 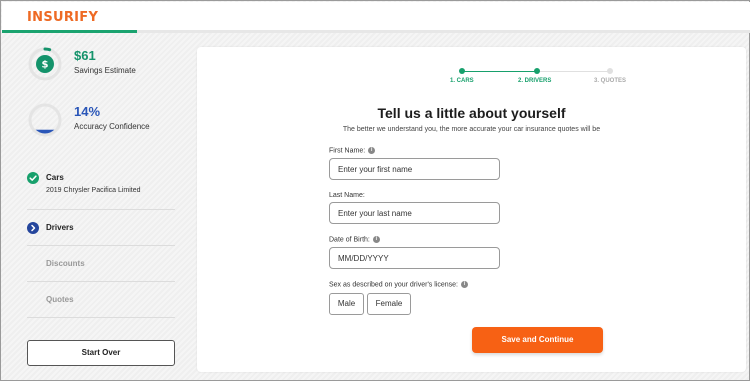 What do you see at coordinates (414, 169) in the screenshot?
I see `first-name-input` at bounding box center [414, 169].